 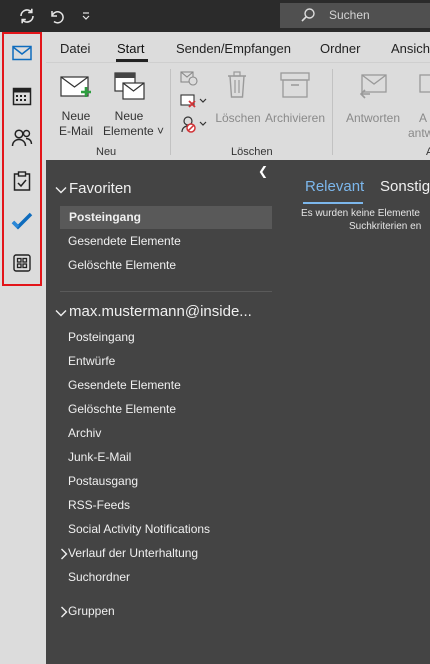 What do you see at coordinates (333, 203) in the screenshot?
I see `relevant-tab-underline` at bounding box center [333, 203].